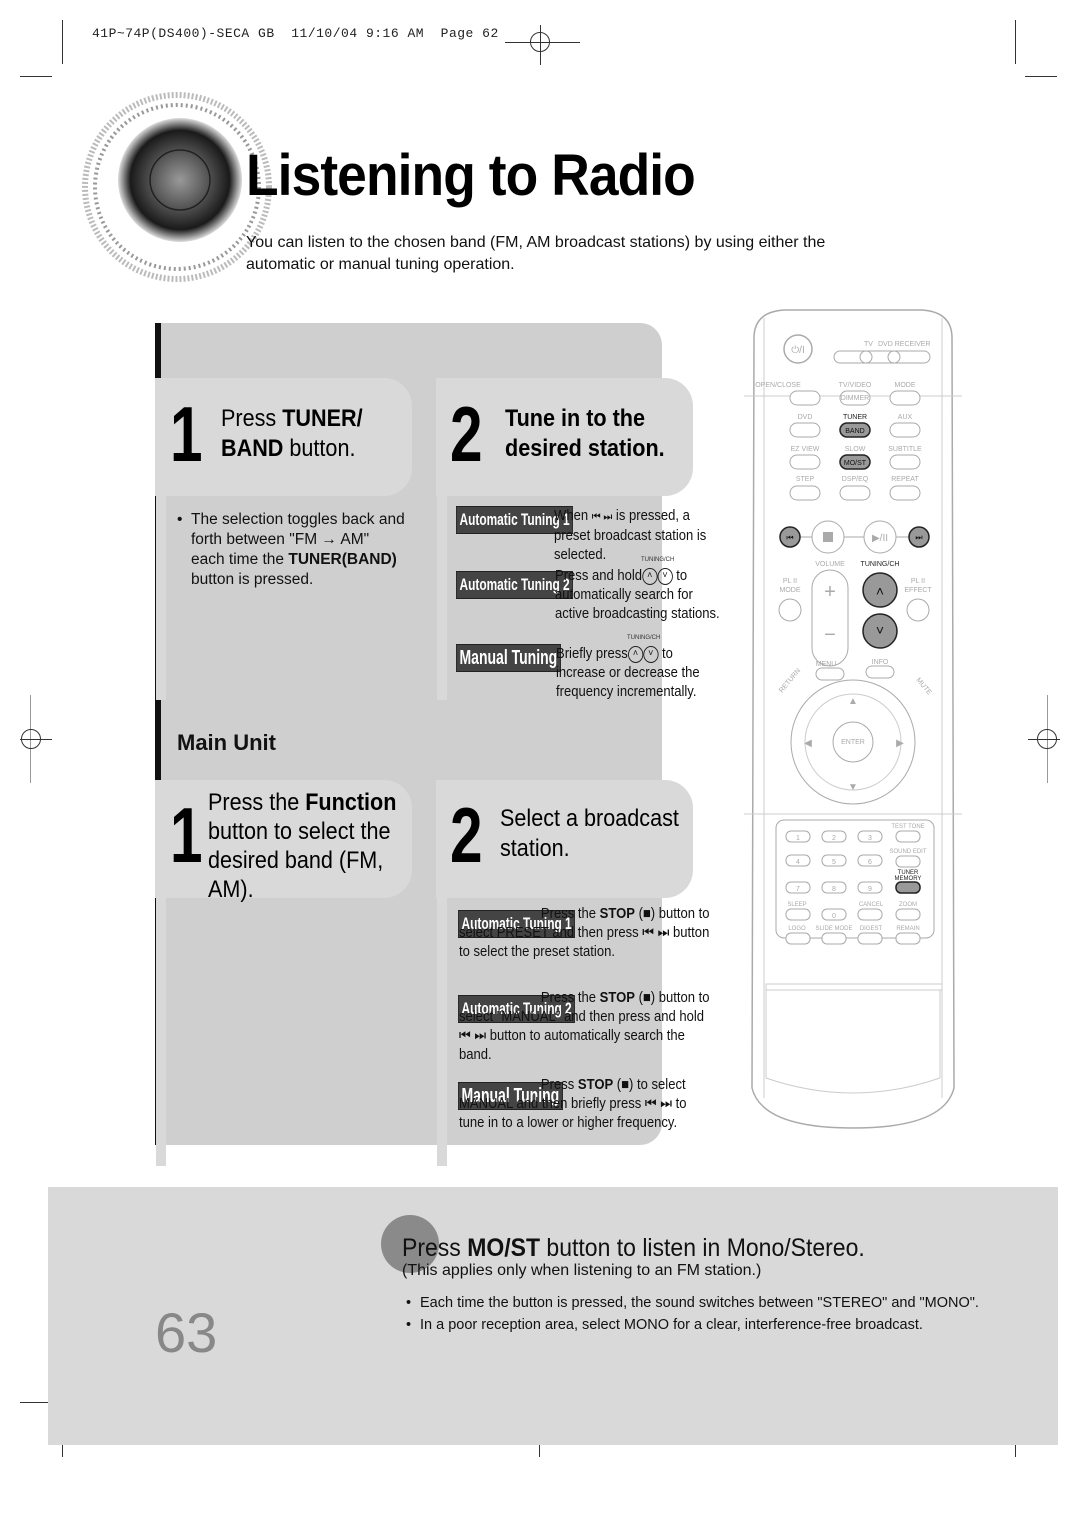  I want to click on speaker-icon, so click(177, 187).